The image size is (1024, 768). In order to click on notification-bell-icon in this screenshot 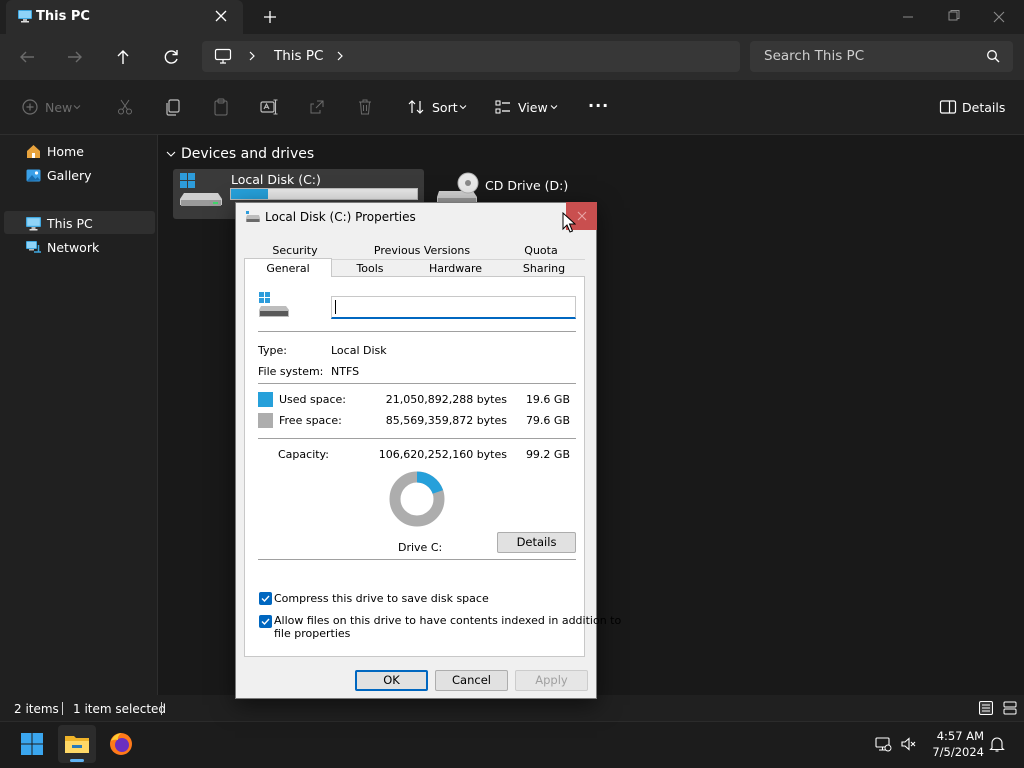, I will do `click(997, 744)`.